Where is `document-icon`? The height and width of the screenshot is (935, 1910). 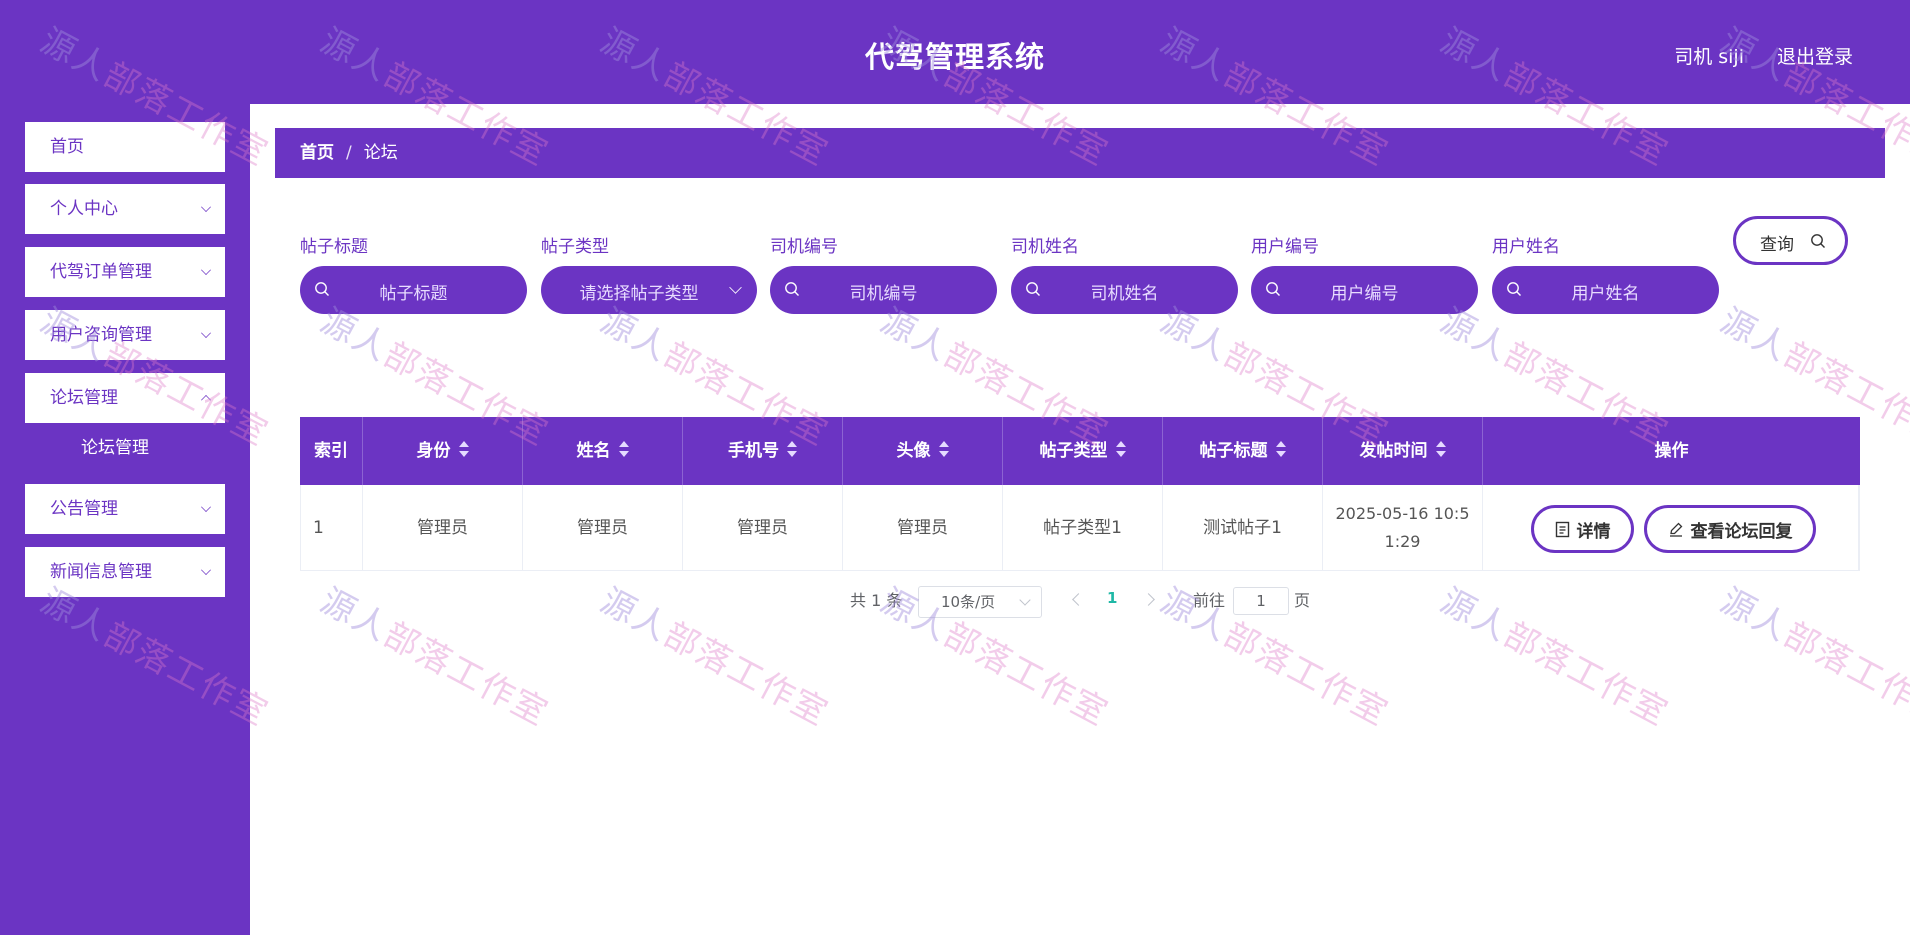 document-icon is located at coordinates (1562, 529).